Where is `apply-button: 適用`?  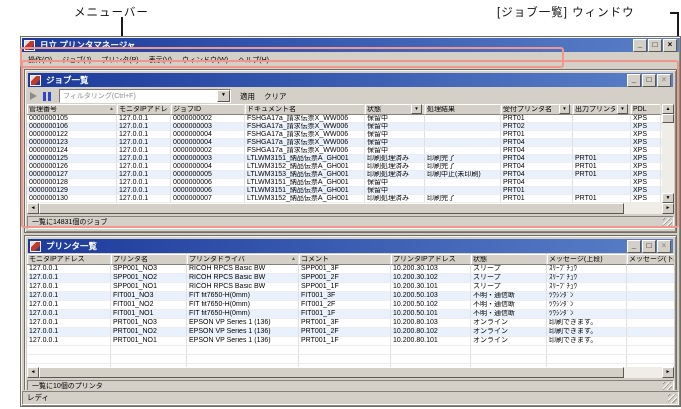
apply-button: 適用 is located at coordinates (247, 96).